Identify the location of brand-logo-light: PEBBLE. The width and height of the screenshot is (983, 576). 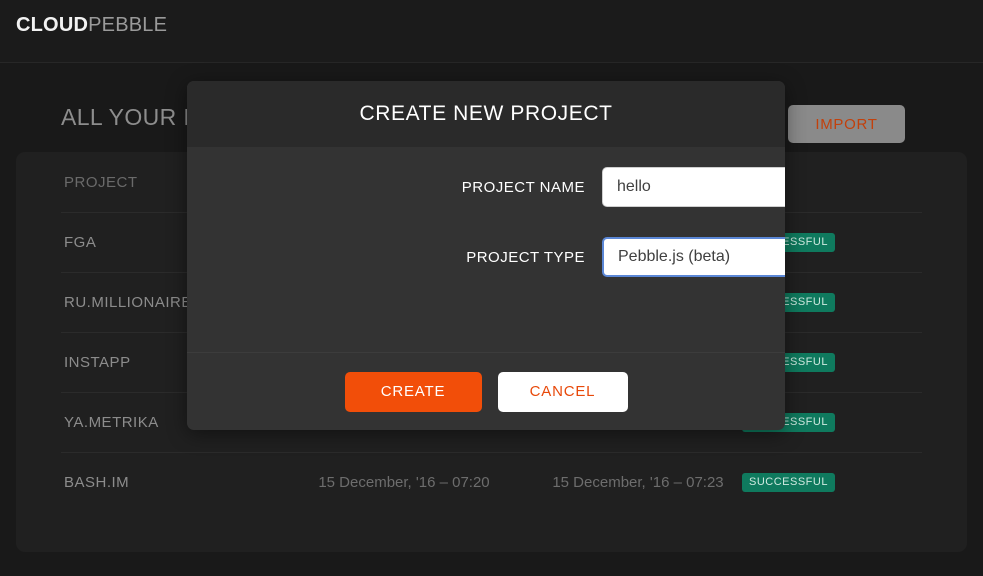
(128, 25).